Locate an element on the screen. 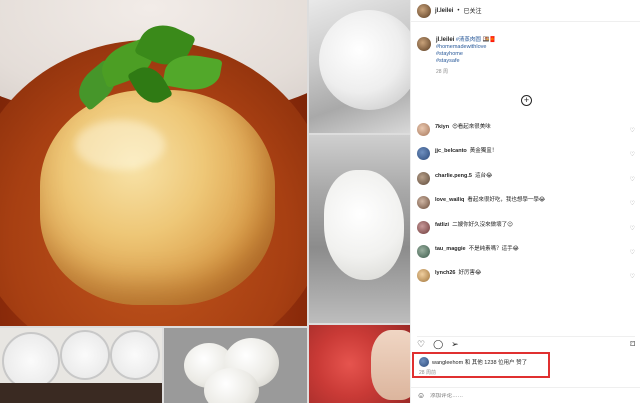 Image resolution: width=640 pixels, height=403 pixels. add-comment-bar: ☺ is located at coordinates (525, 395).